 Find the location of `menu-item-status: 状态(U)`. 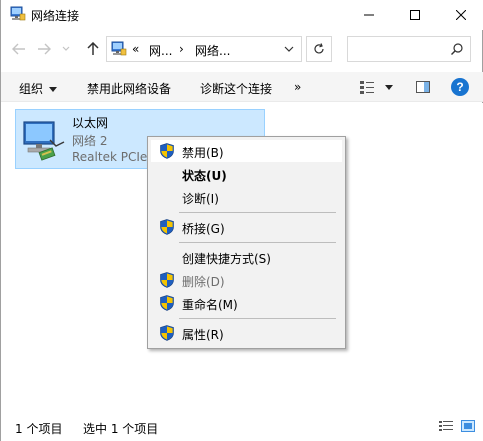

menu-item-status: 状态(U) is located at coordinates (246, 174).